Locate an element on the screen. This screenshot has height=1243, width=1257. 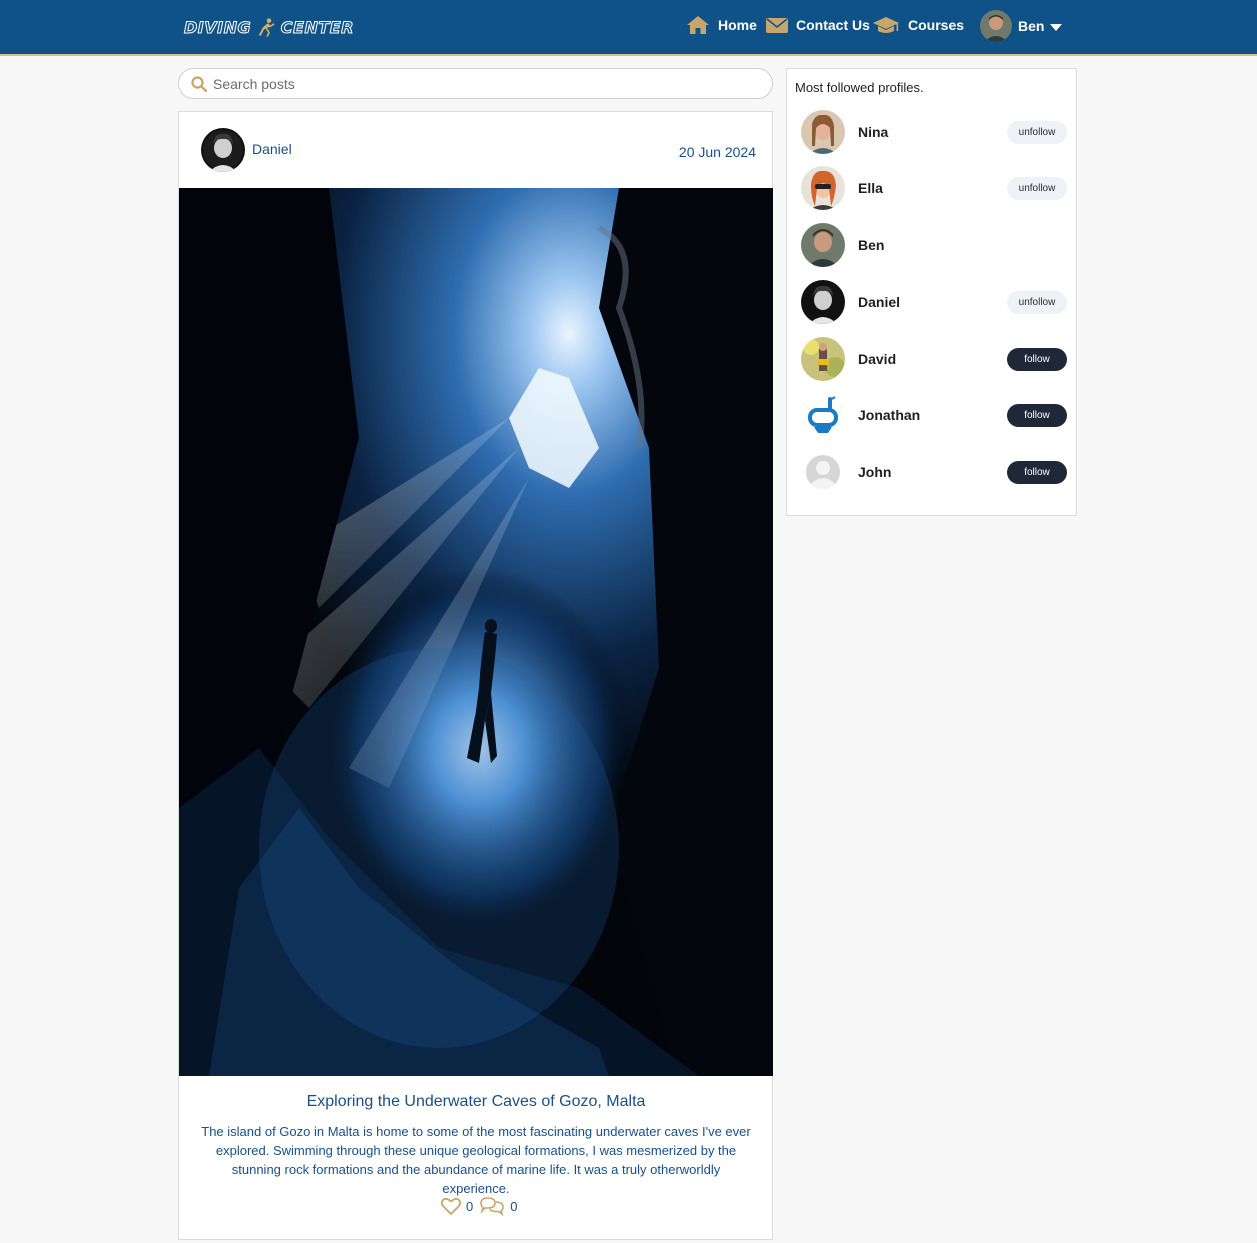
profile-row-nina: Nina unfollow is located at coordinates (934, 132).